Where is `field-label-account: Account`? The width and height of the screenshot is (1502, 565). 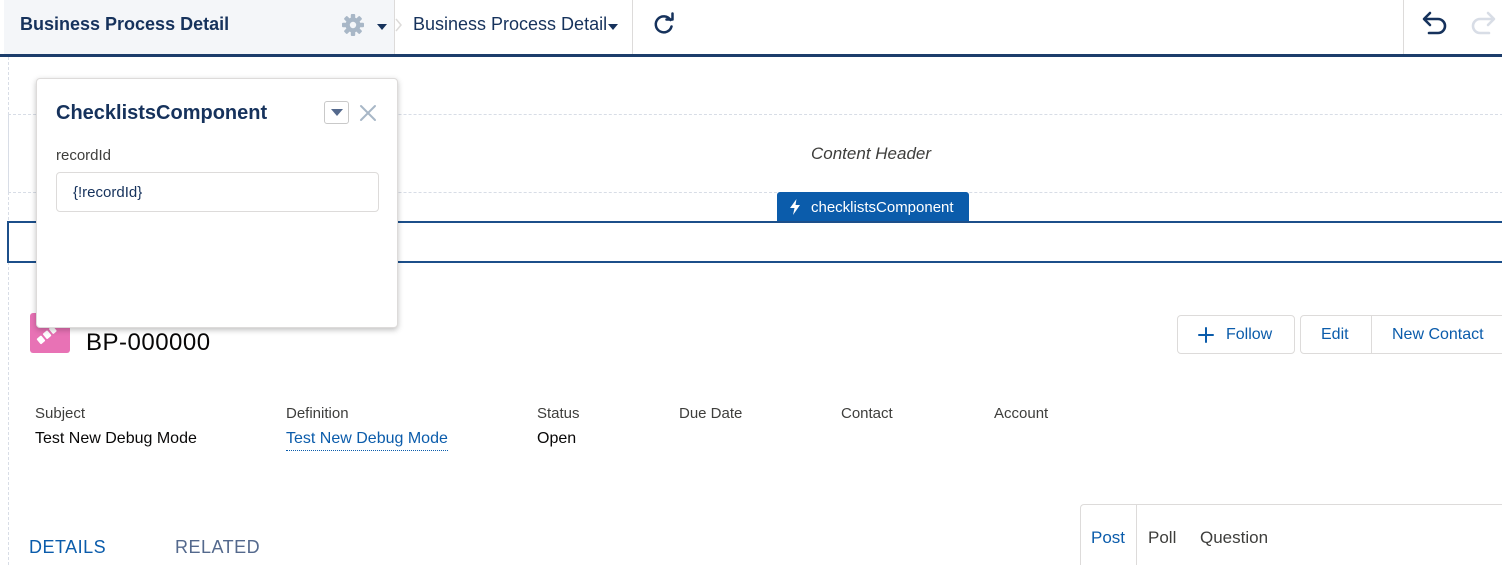
field-label-account: Account is located at coordinates (1021, 413).